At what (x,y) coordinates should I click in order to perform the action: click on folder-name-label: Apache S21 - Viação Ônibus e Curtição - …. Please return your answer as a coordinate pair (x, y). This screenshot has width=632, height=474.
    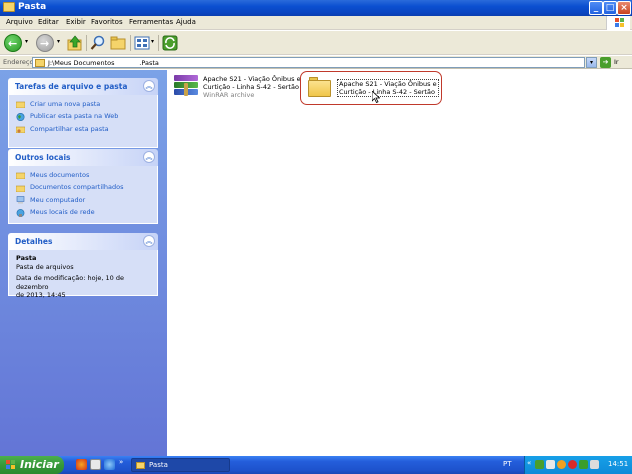
    Looking at the image, I should click on (388, 88).